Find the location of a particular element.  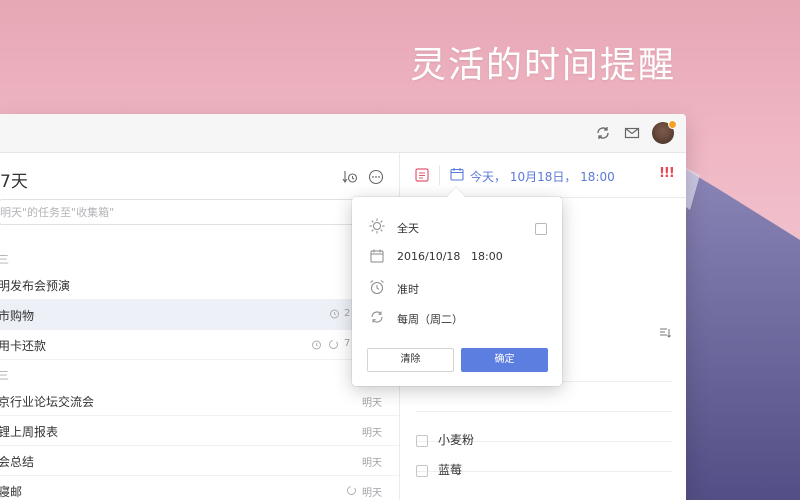

clear-button: 清除 is located at coordinates (410, 360).